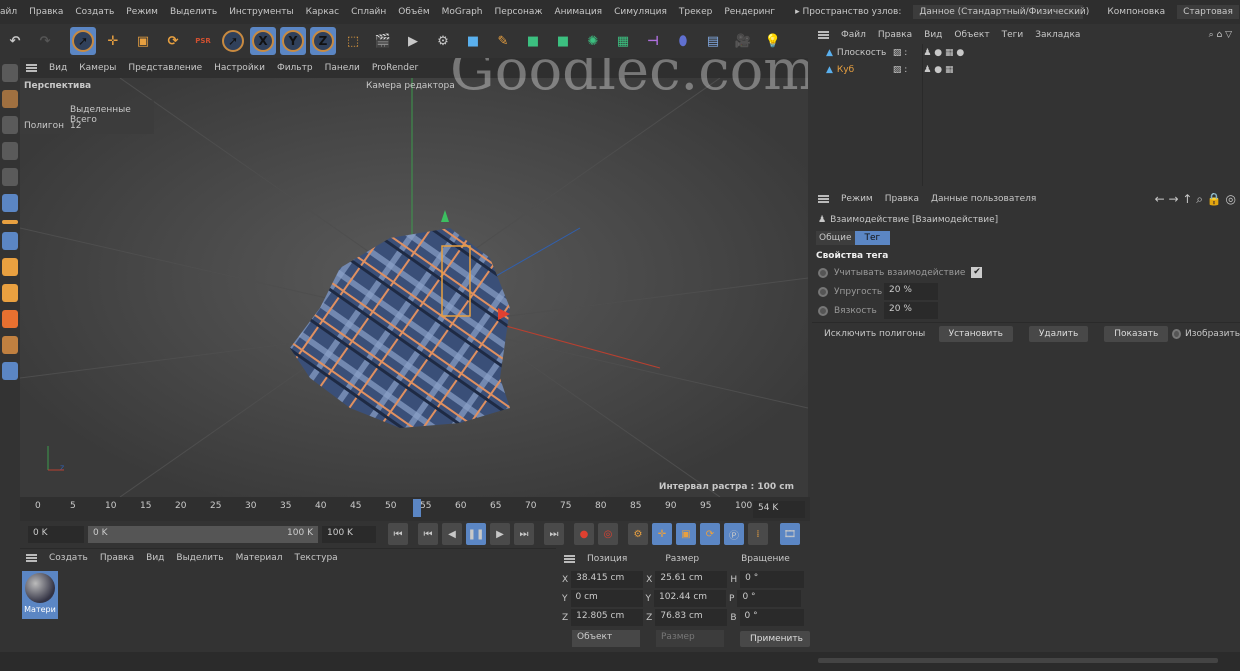  What do you see at coordinates (10, 371) in the screenshot?
I see `grid-icon` at bounding box center [10, 371].